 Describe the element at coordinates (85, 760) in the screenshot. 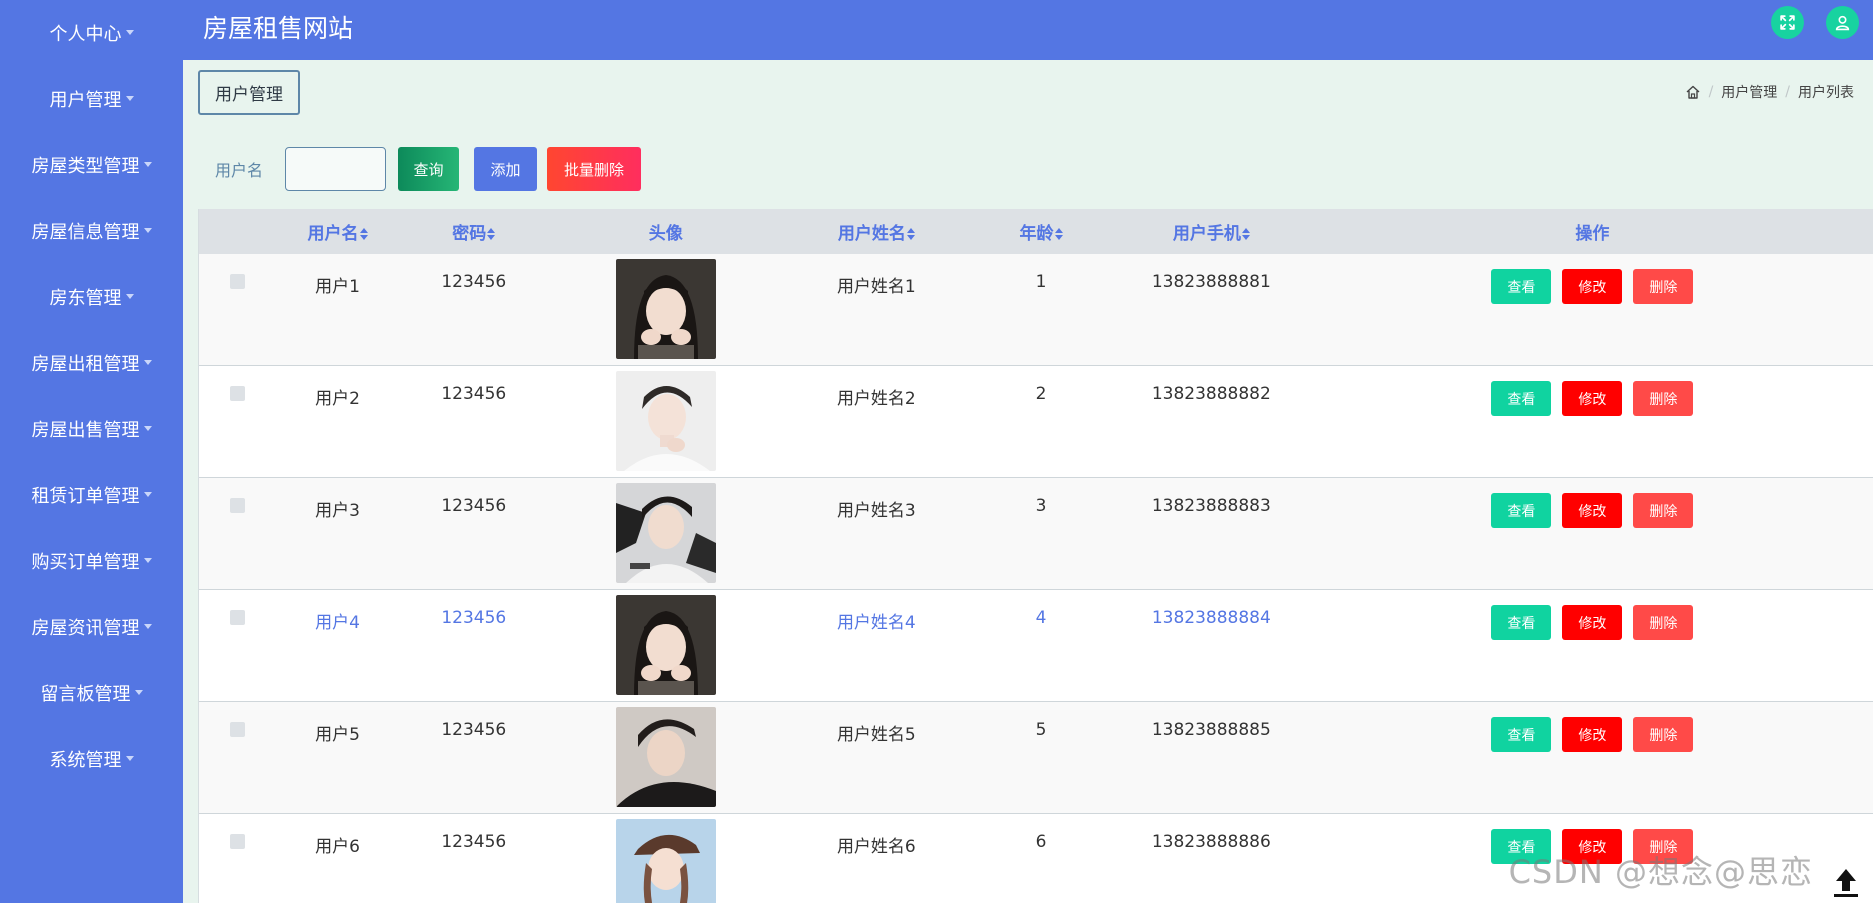

I see `sidebar-item-label: 系统管理` at that location.